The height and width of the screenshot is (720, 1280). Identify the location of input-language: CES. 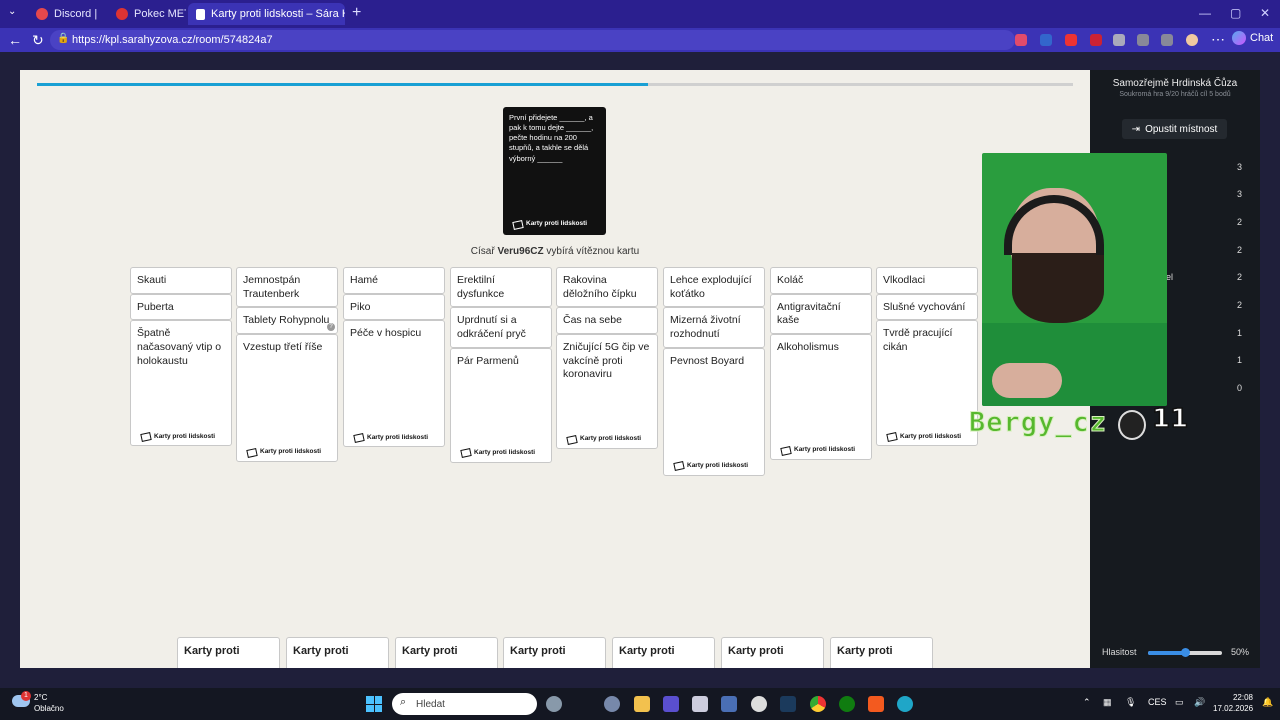
(1157, 702).